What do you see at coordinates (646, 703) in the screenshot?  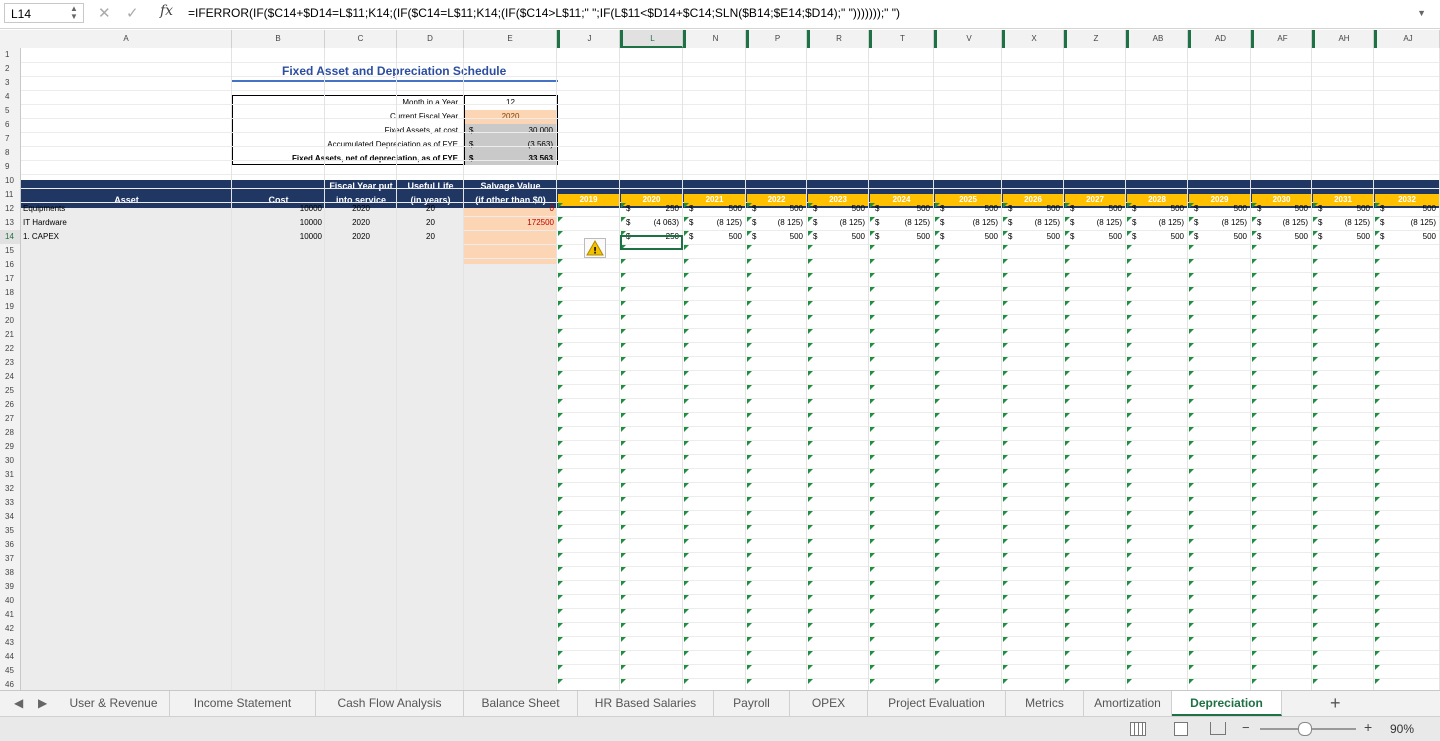 I see `sheet-tab-hr-based-salaries: HR Based Salaries` at bounding box center [646, 703].